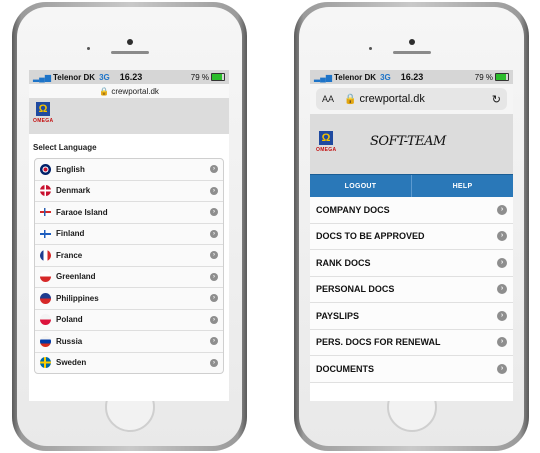 The width and height of the screenshot is (540, 453). Describe the element at coordinates (45, 255) in the screenshot. I see `france-flag-icon` at that location.